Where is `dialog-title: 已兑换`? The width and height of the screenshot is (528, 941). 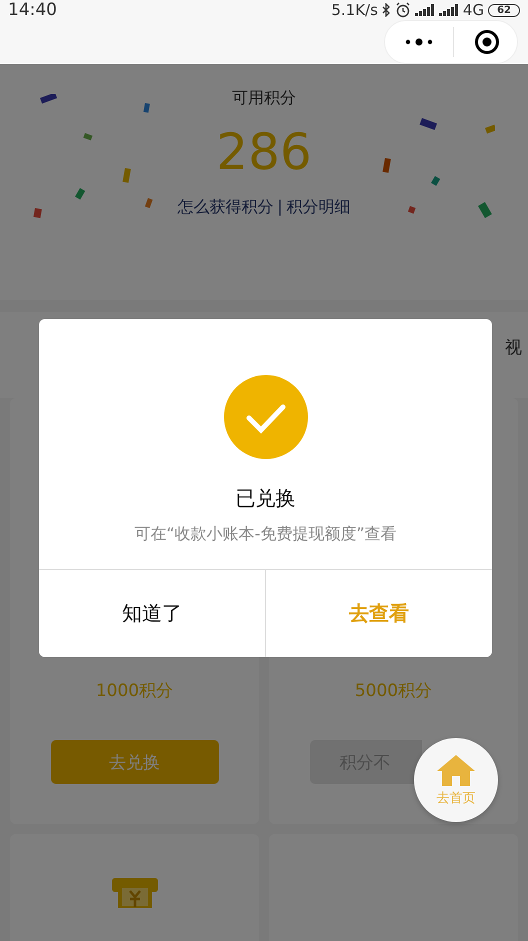
dialog-title: 已兑换 is located at coordinates (266, 498).